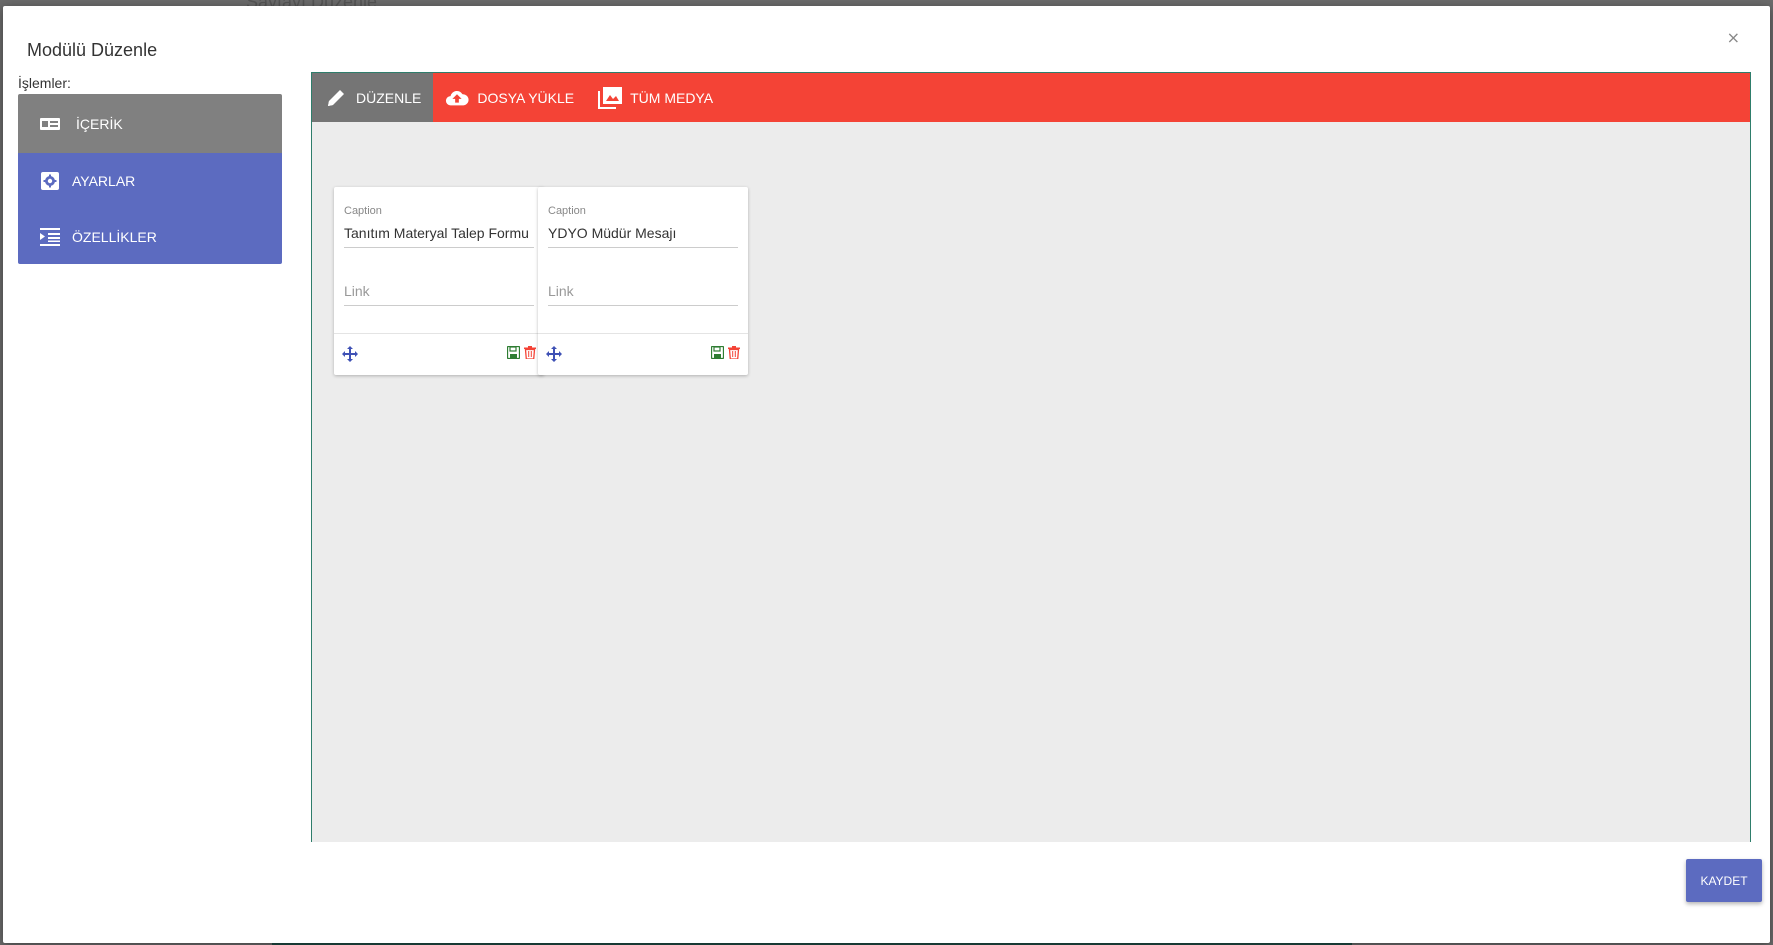 Image resolution: width=1773 pixels, height=945 pixels. Describe the element at coordinates (643, 236) in the screenshot. I see `caption-input: YDYO Müdür Mesajı` at that location.